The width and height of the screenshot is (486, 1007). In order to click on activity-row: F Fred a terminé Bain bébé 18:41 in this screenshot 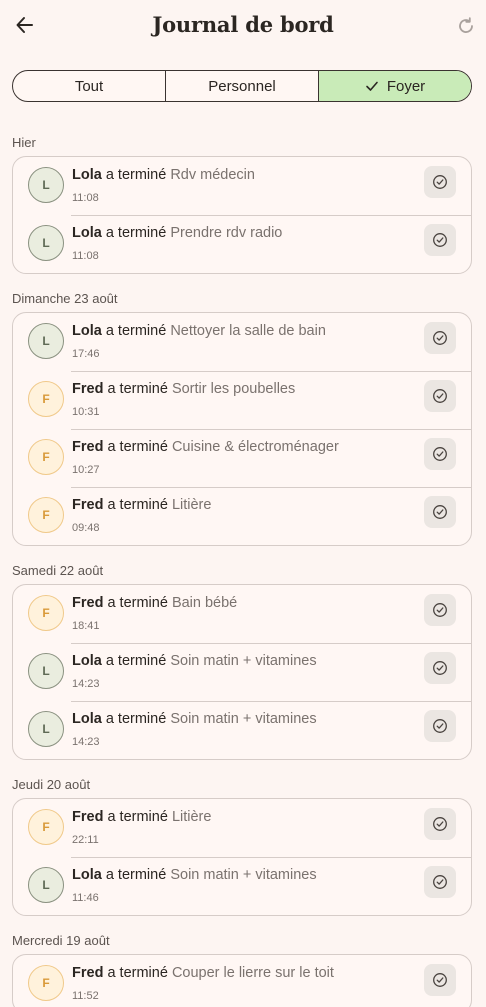, I will do `click(242, 614)`.